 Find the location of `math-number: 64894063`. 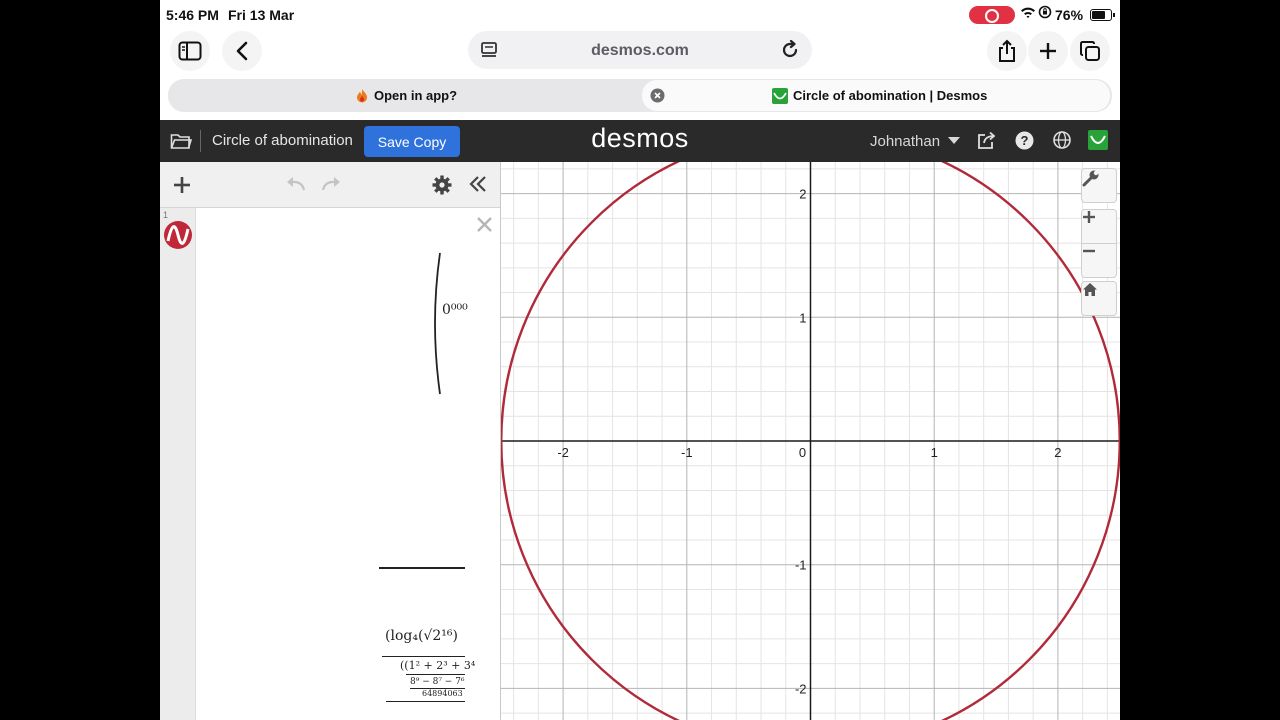

math-number: 64894063 is located at coordinates (442, 693).